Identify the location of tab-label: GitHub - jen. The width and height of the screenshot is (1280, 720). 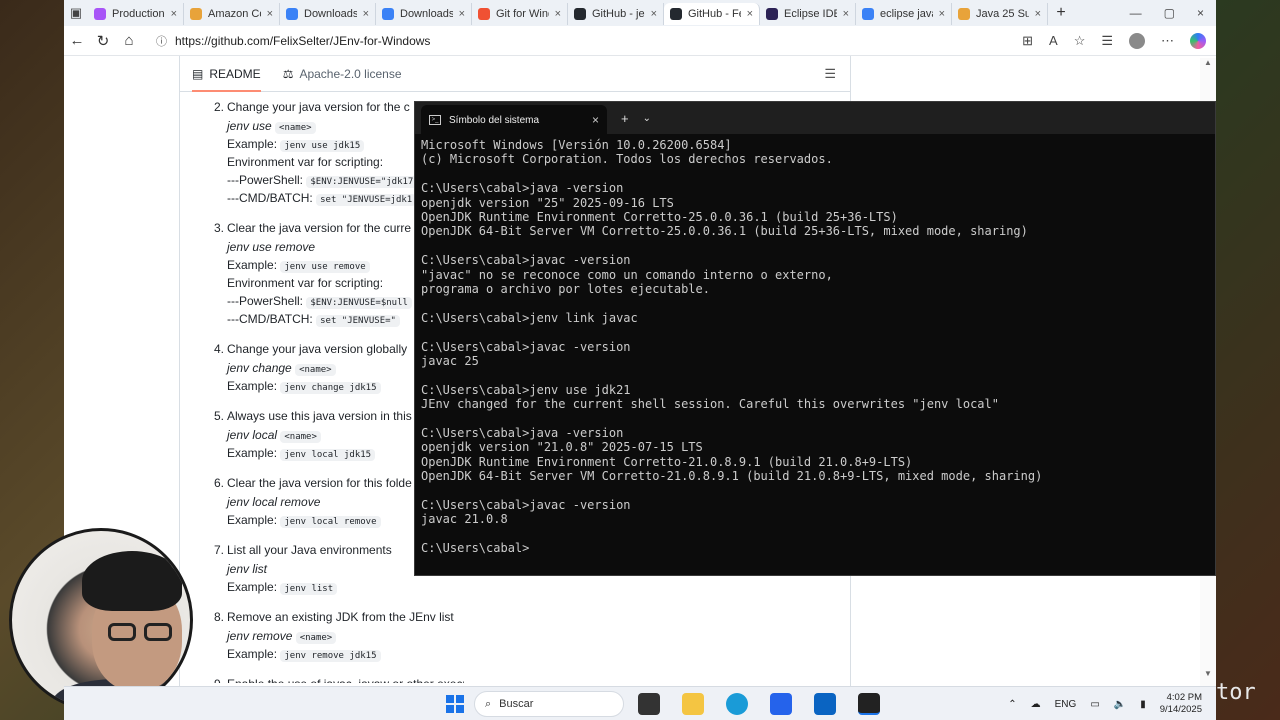
(618, 14).